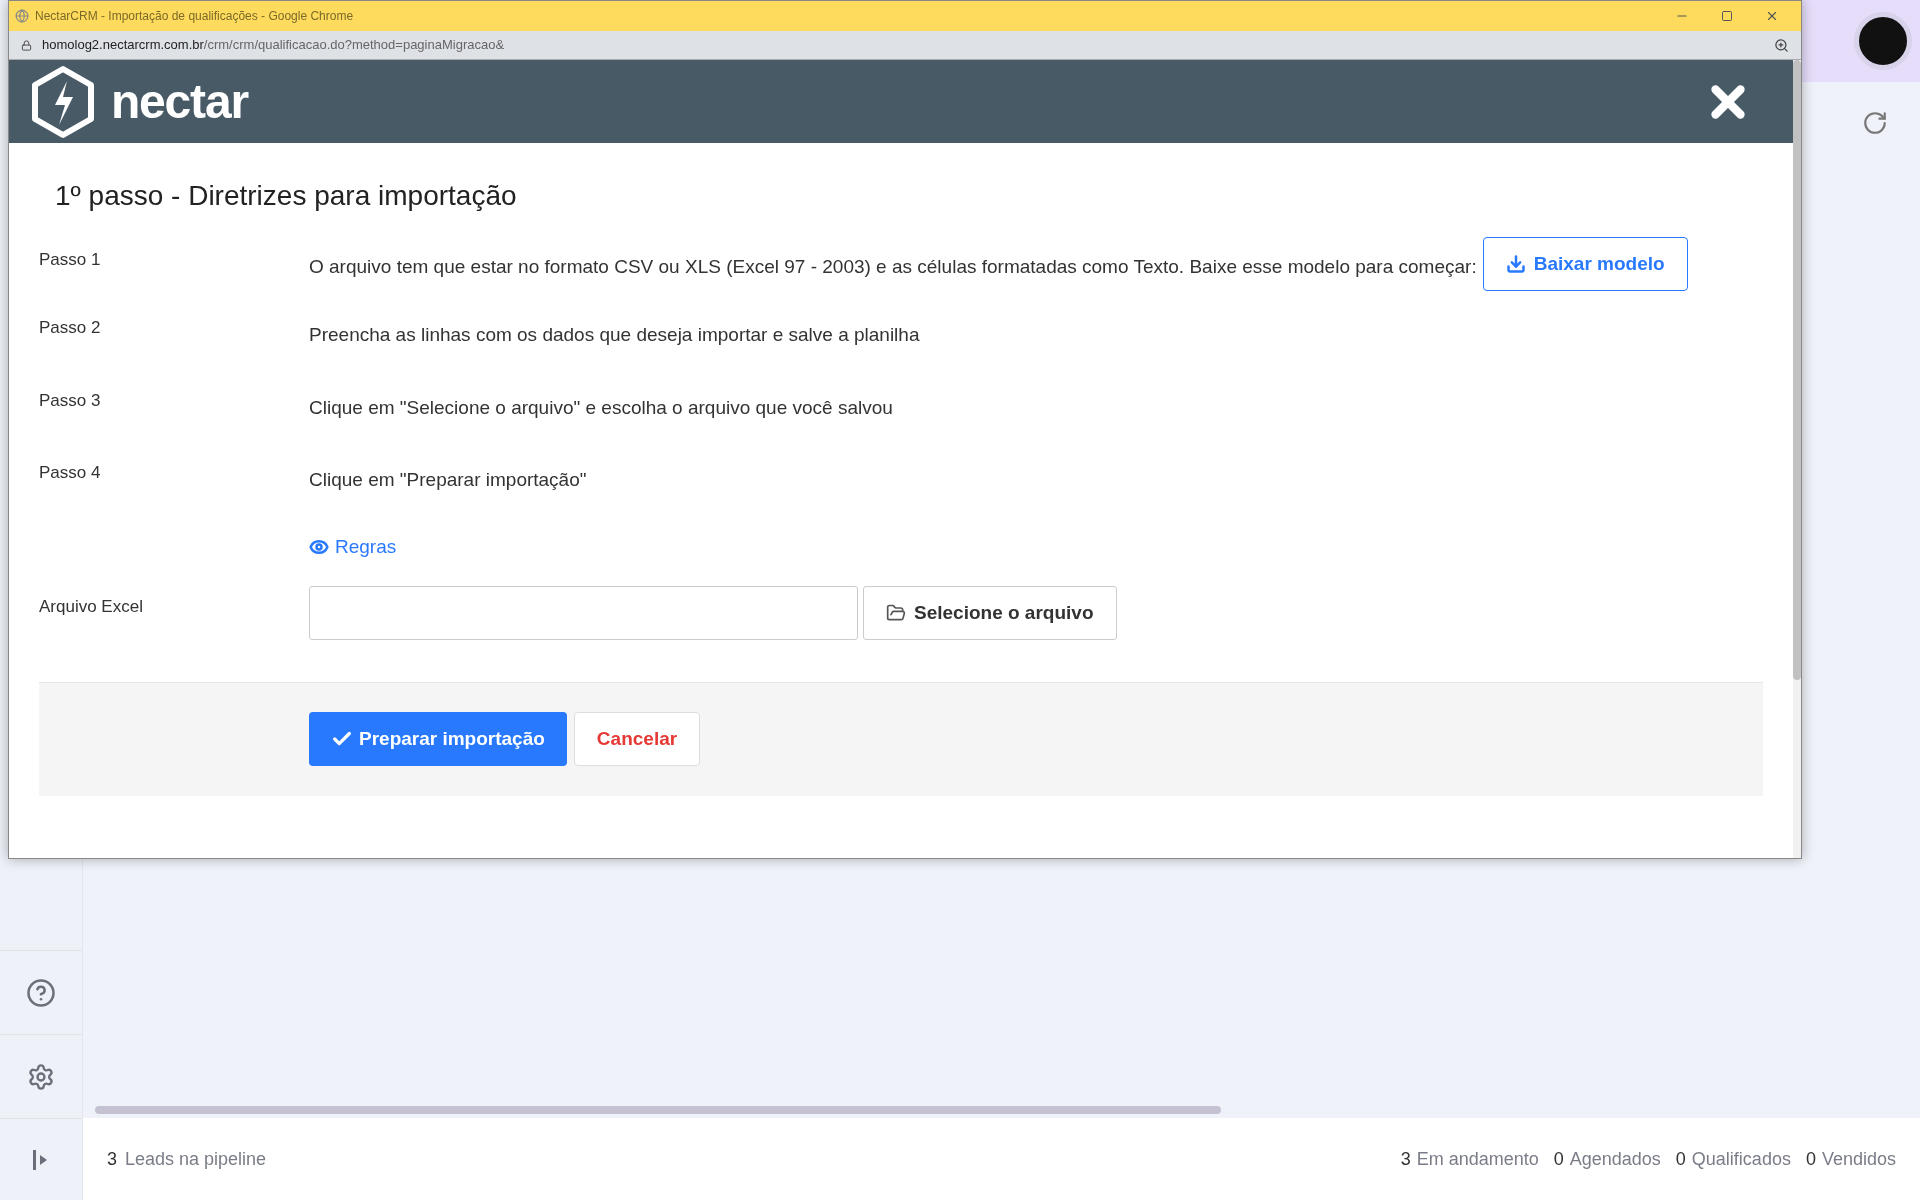 This screenshot has width=1920, height=1200. What do you see at coordinates (658, 1110) in the screenshot?
I see `horizontal-scrollbar` at bounding box center [658, 1110].